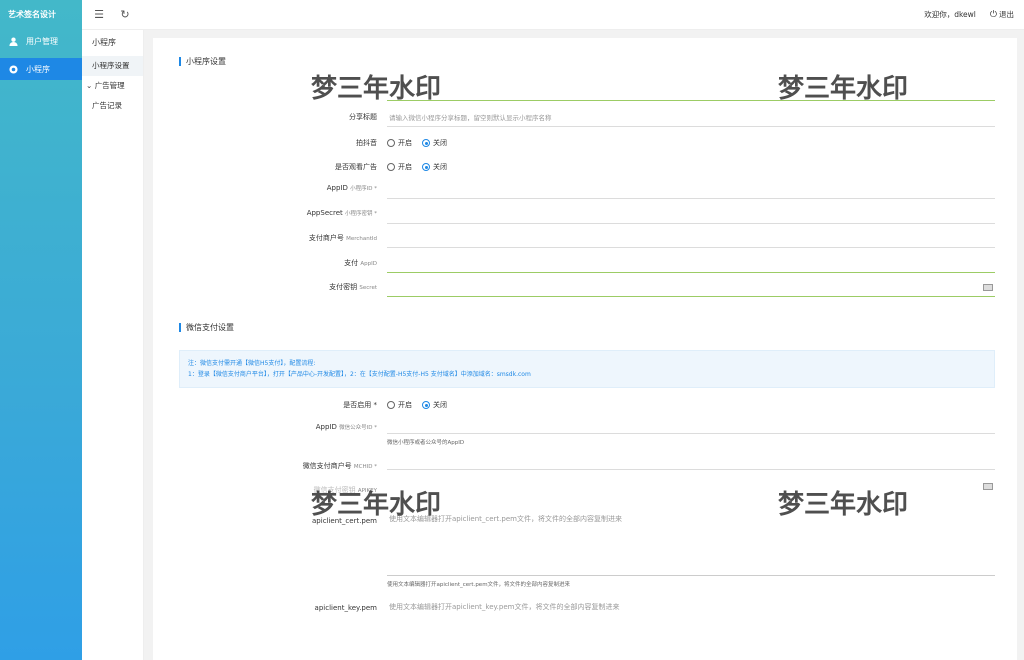 Image resolution: width=1024 pixels, height=660 pixels. Describe the element at coordinates (202, 61) in the screenshot. I see `section-title-miniapp: 小程序设置` at that location.